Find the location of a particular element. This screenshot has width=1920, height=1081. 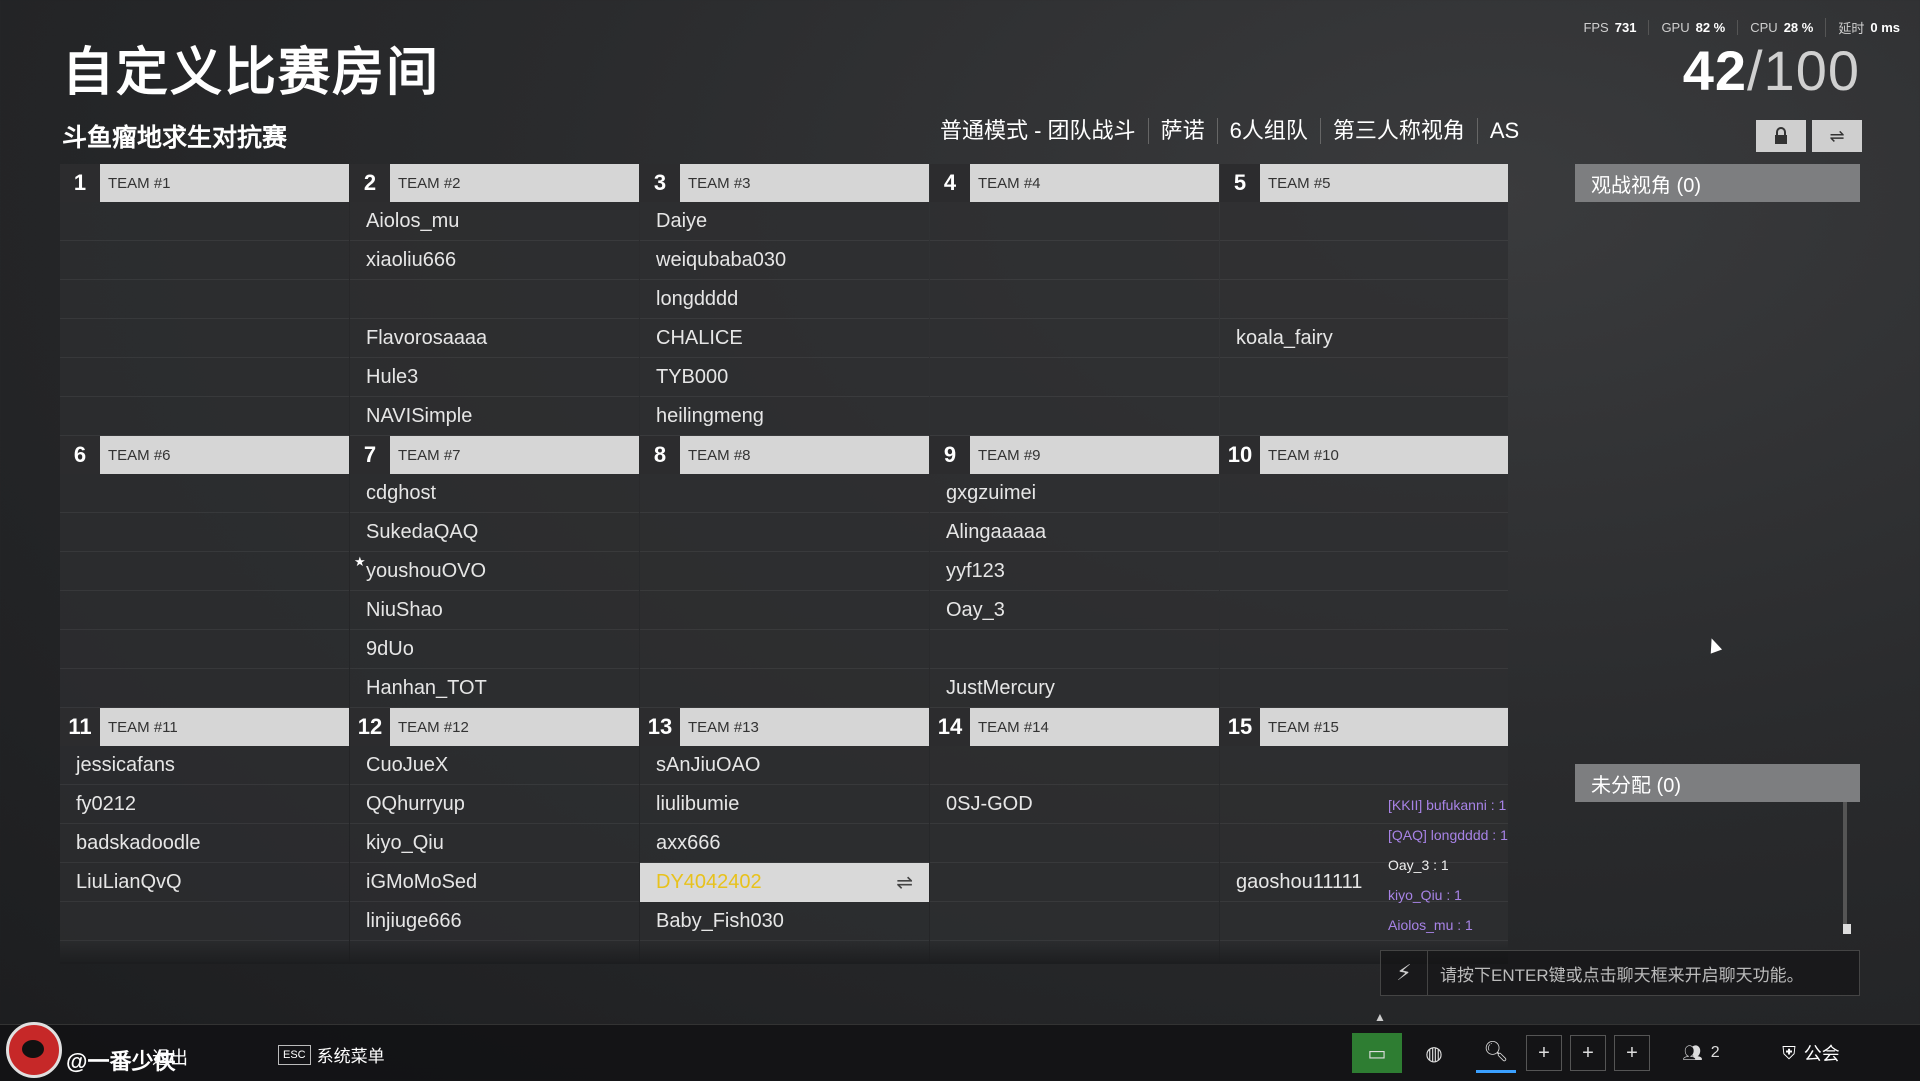

unassigned-header: 未分配 (0) is located at coordinates (1717, 783).